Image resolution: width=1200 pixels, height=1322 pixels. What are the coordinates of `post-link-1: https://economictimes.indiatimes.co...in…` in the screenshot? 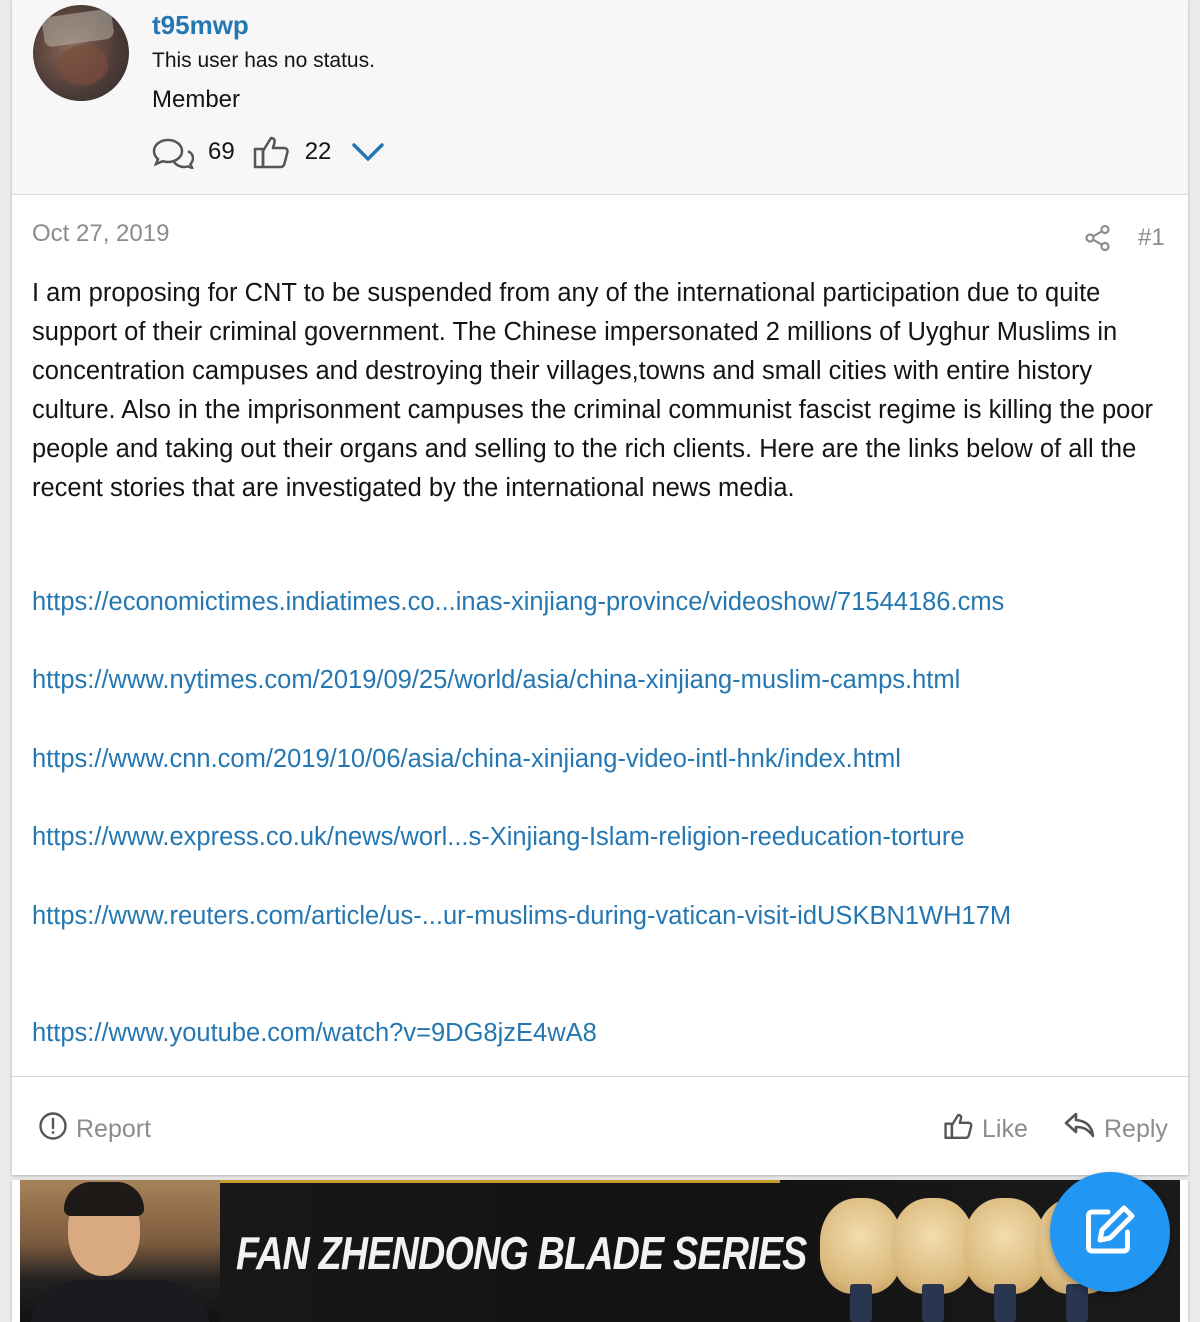 It's located at (518, 602).